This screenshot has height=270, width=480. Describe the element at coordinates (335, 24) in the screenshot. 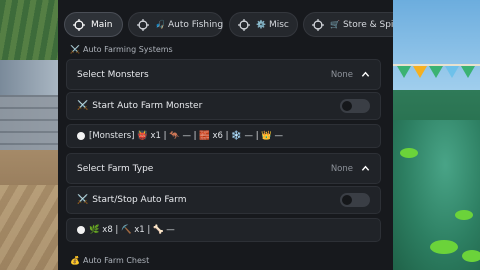

I see `cart-icon: 🛒` at that location.